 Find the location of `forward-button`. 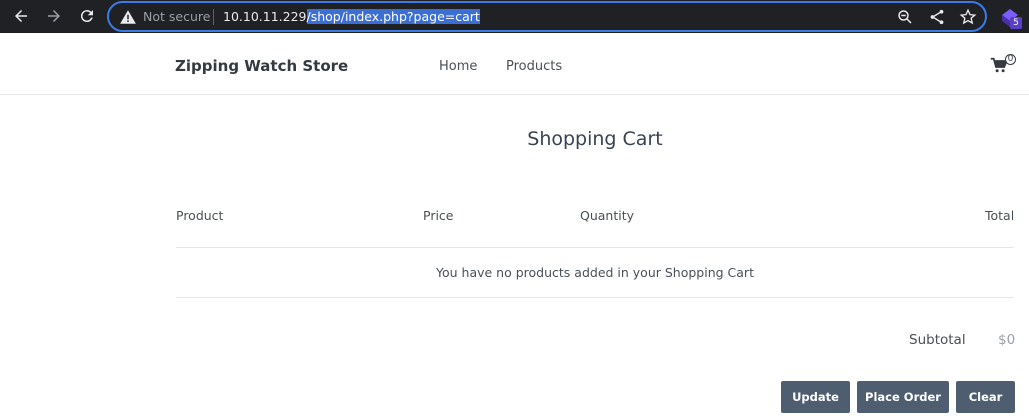

forward-button is located at coordinates (54, 16).